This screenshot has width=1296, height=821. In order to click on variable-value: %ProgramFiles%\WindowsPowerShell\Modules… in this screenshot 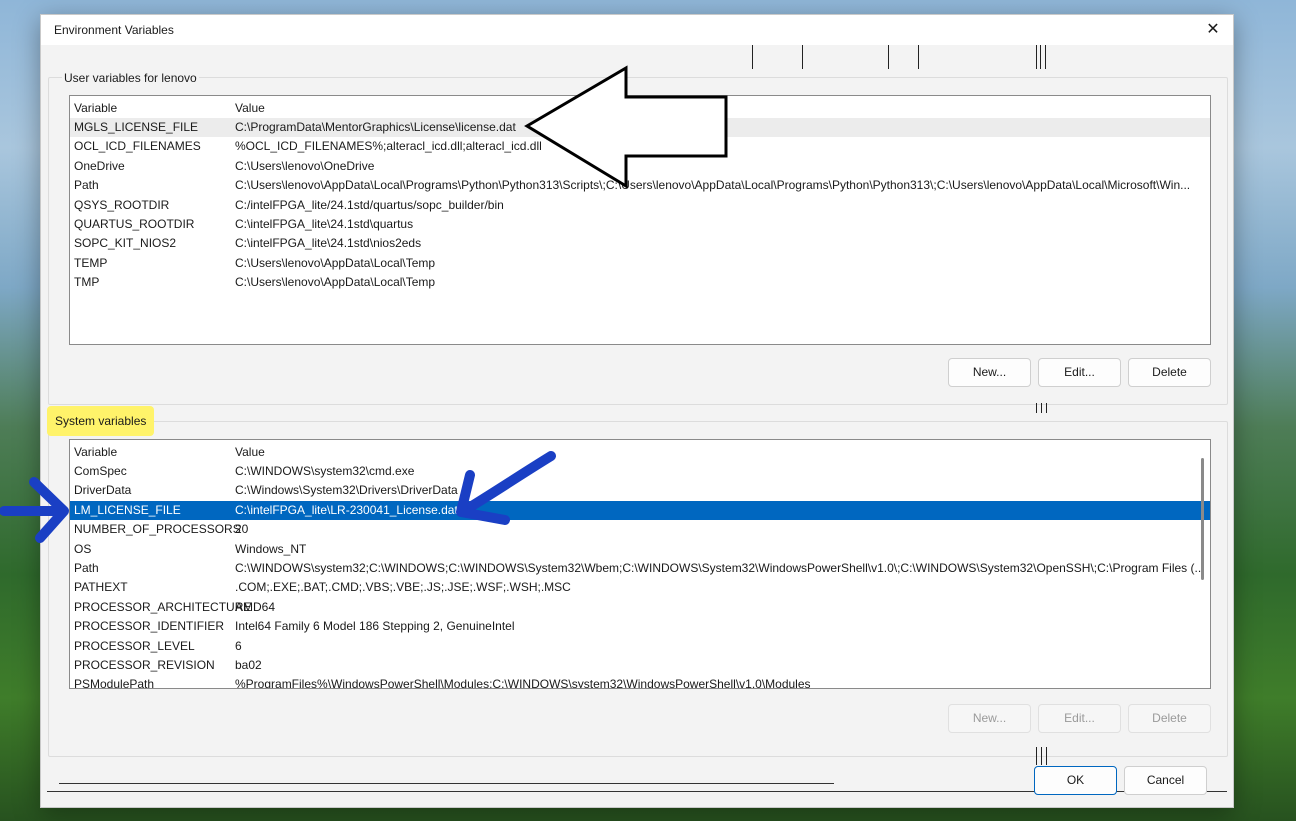, I will do `click(523, 683)`.